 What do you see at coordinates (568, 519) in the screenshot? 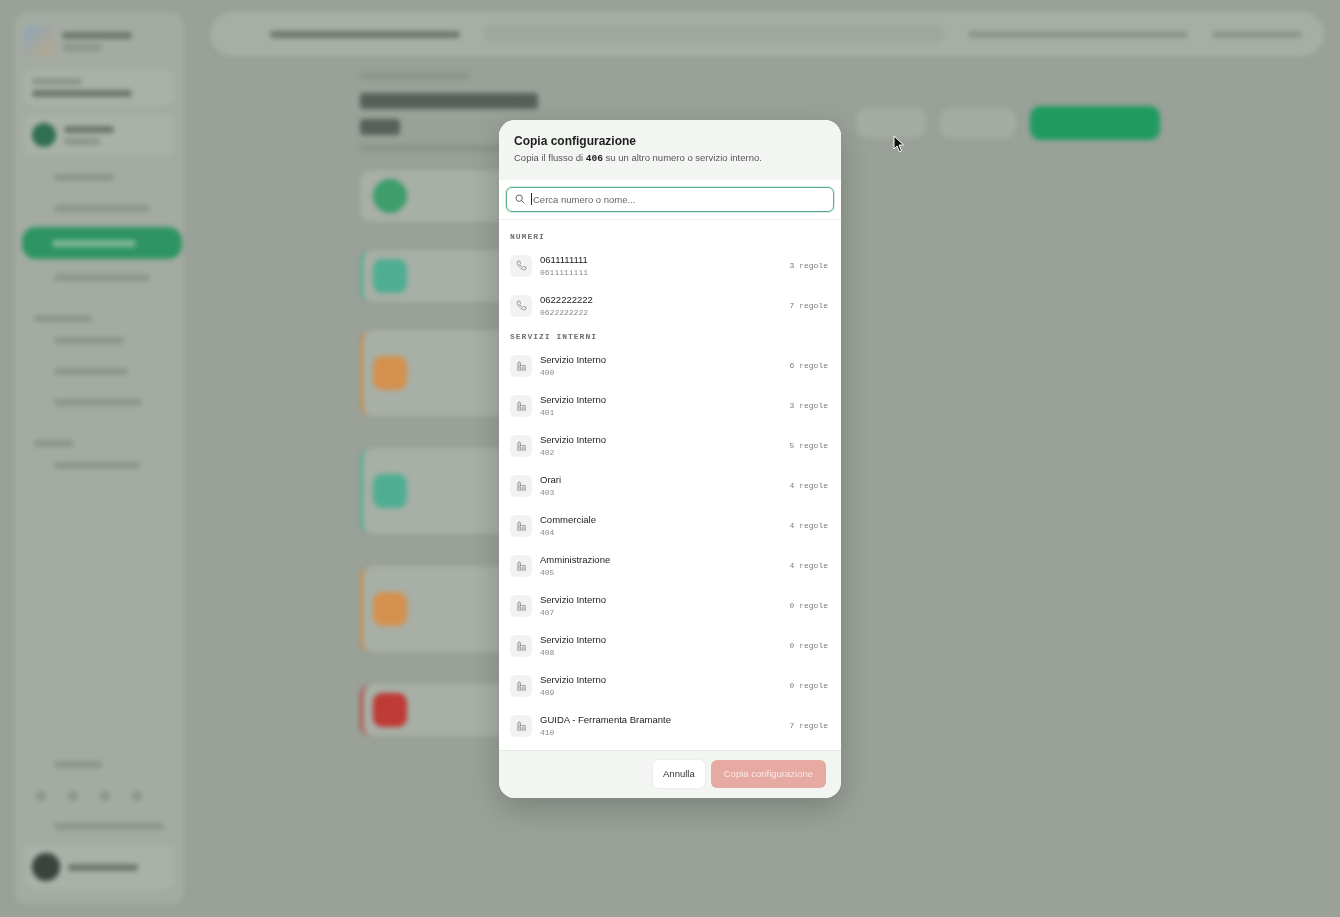
I see `destination-name: Commerciale` at bounding box center [568, 519].